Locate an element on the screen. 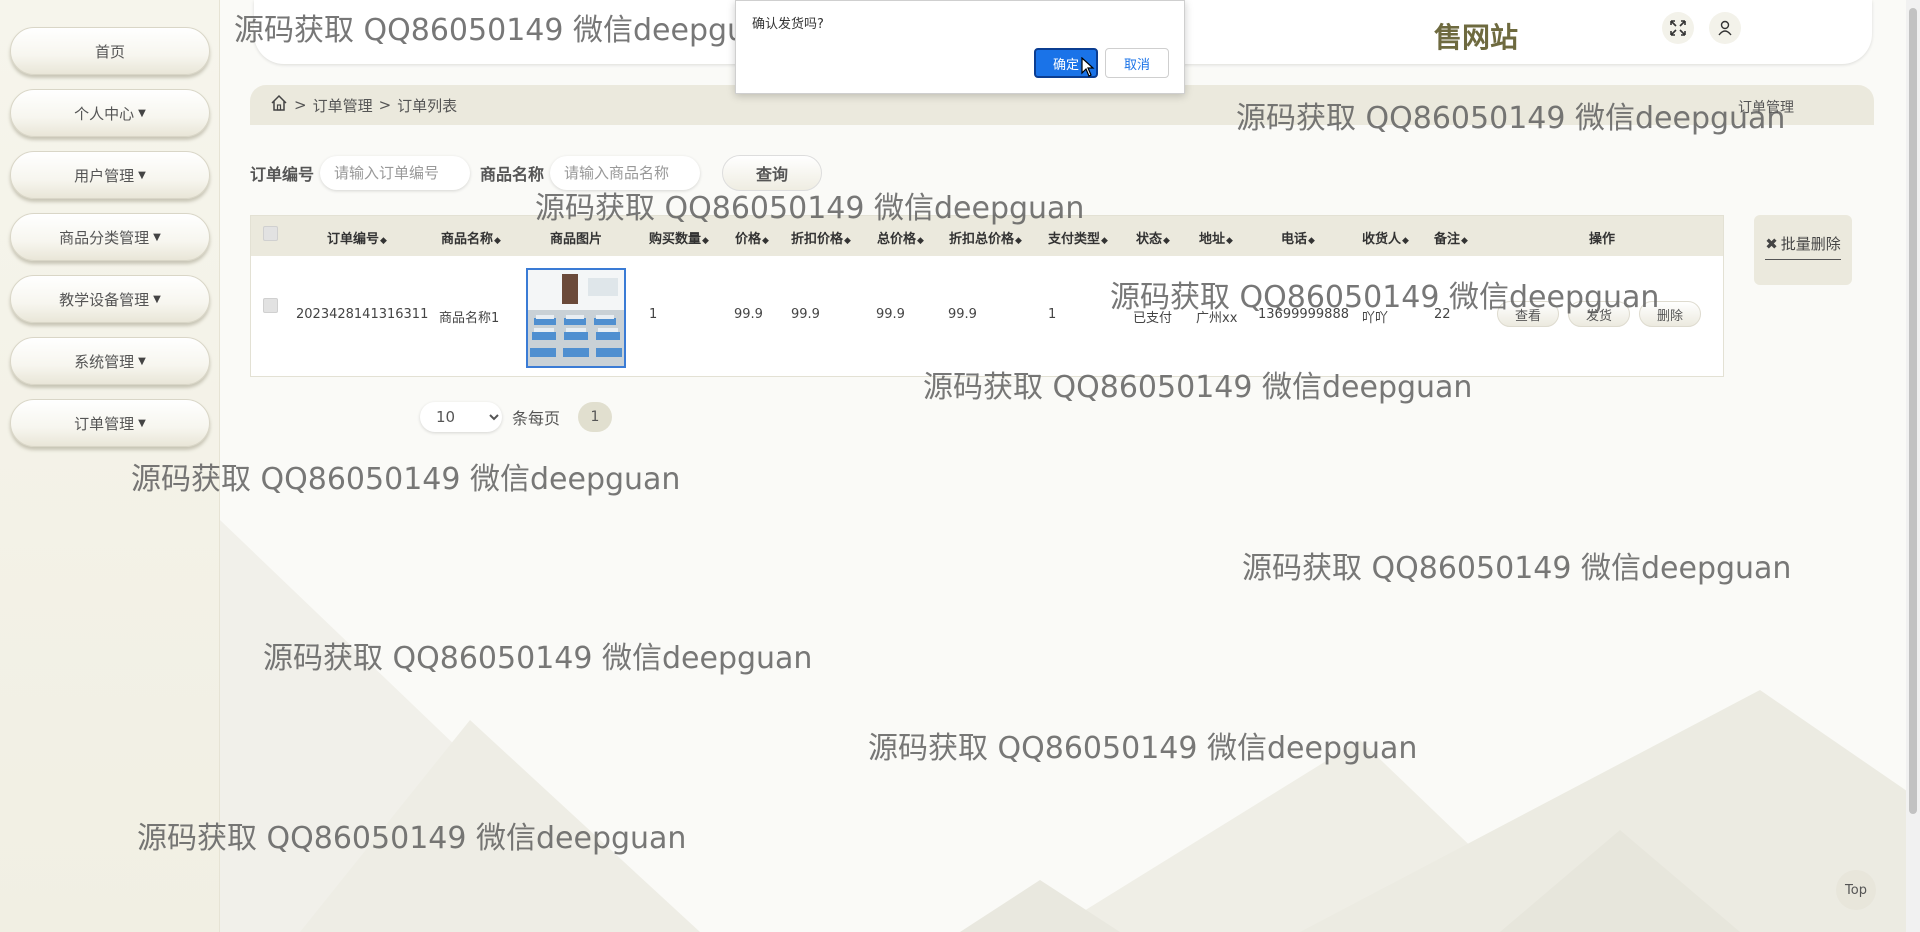 Image resolution: width=1920 pixels, height=932 pixels. product-name-input is located at coordinates (625, 173).